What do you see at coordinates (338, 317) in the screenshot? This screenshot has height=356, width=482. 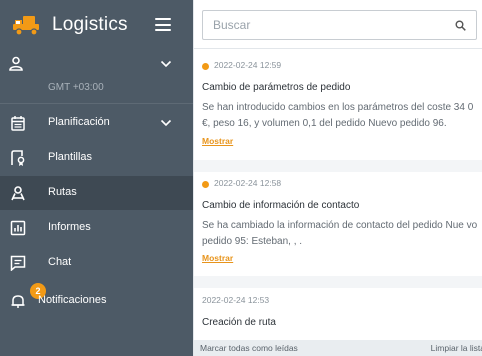 I see `notification-item: 2022-02-24 12:53 Creación de ruta` at bounding box center [338, 317].